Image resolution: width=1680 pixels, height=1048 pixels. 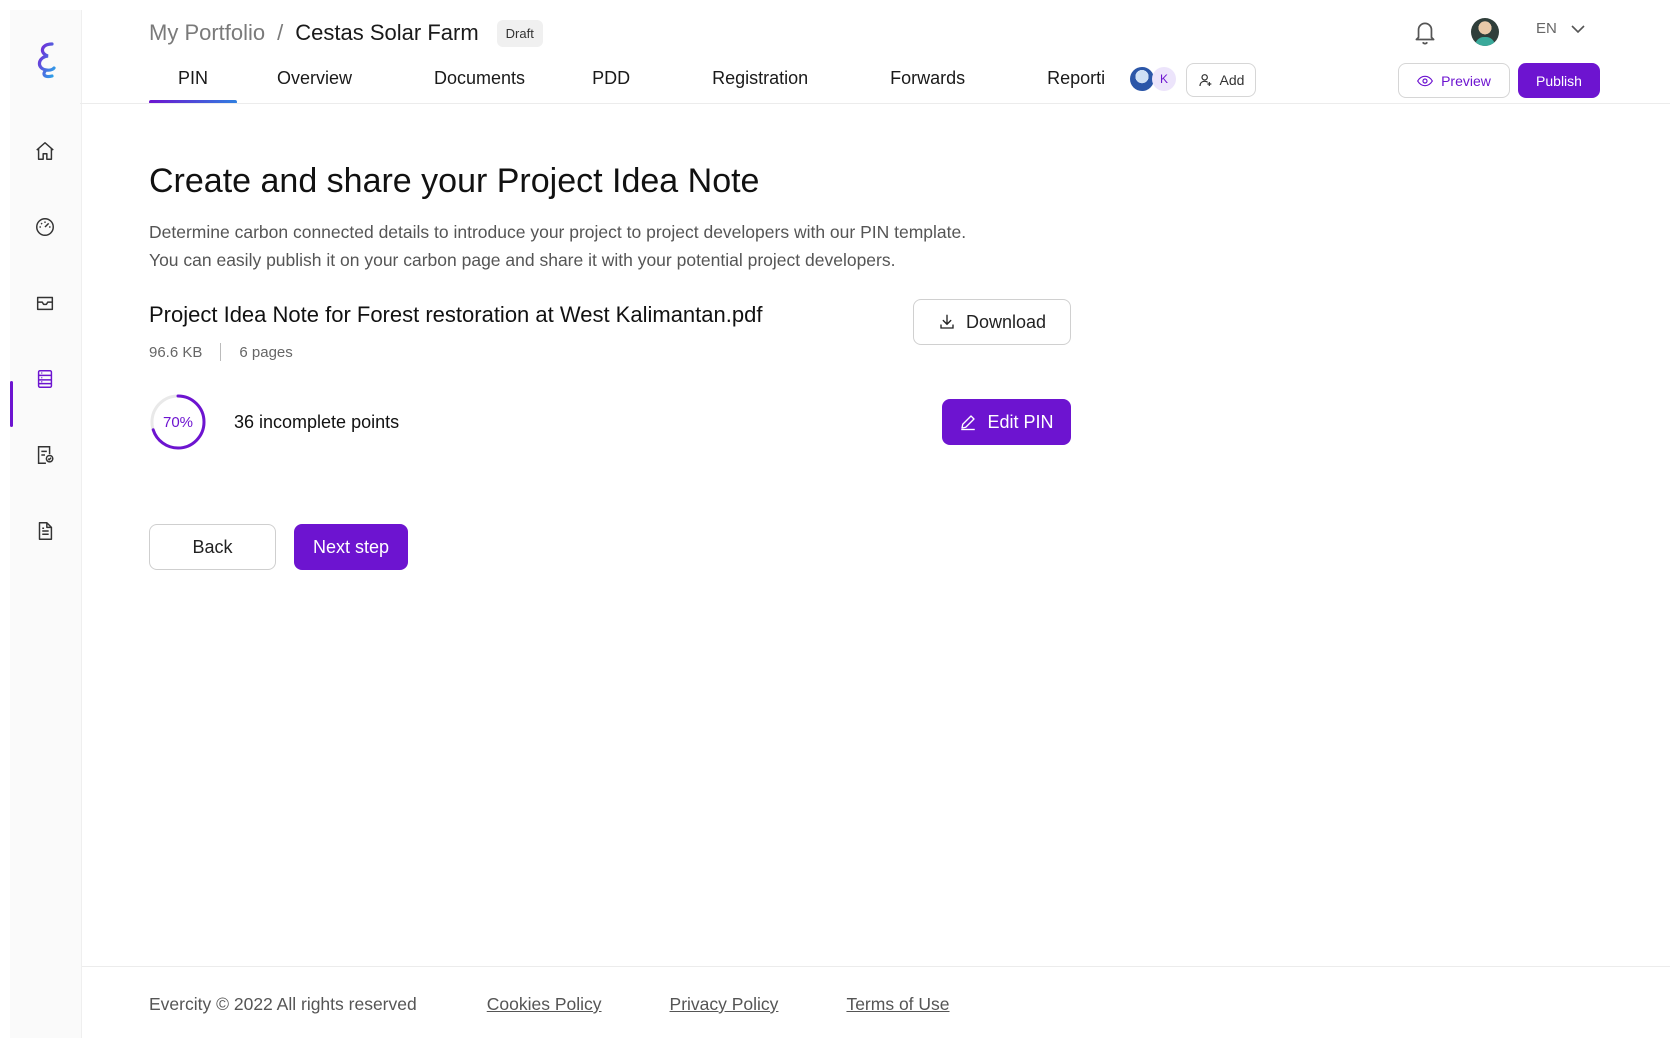 I want to click on footer-copyright: Evercity © 2022 All rights reserved, so click(x=283, y=1004).